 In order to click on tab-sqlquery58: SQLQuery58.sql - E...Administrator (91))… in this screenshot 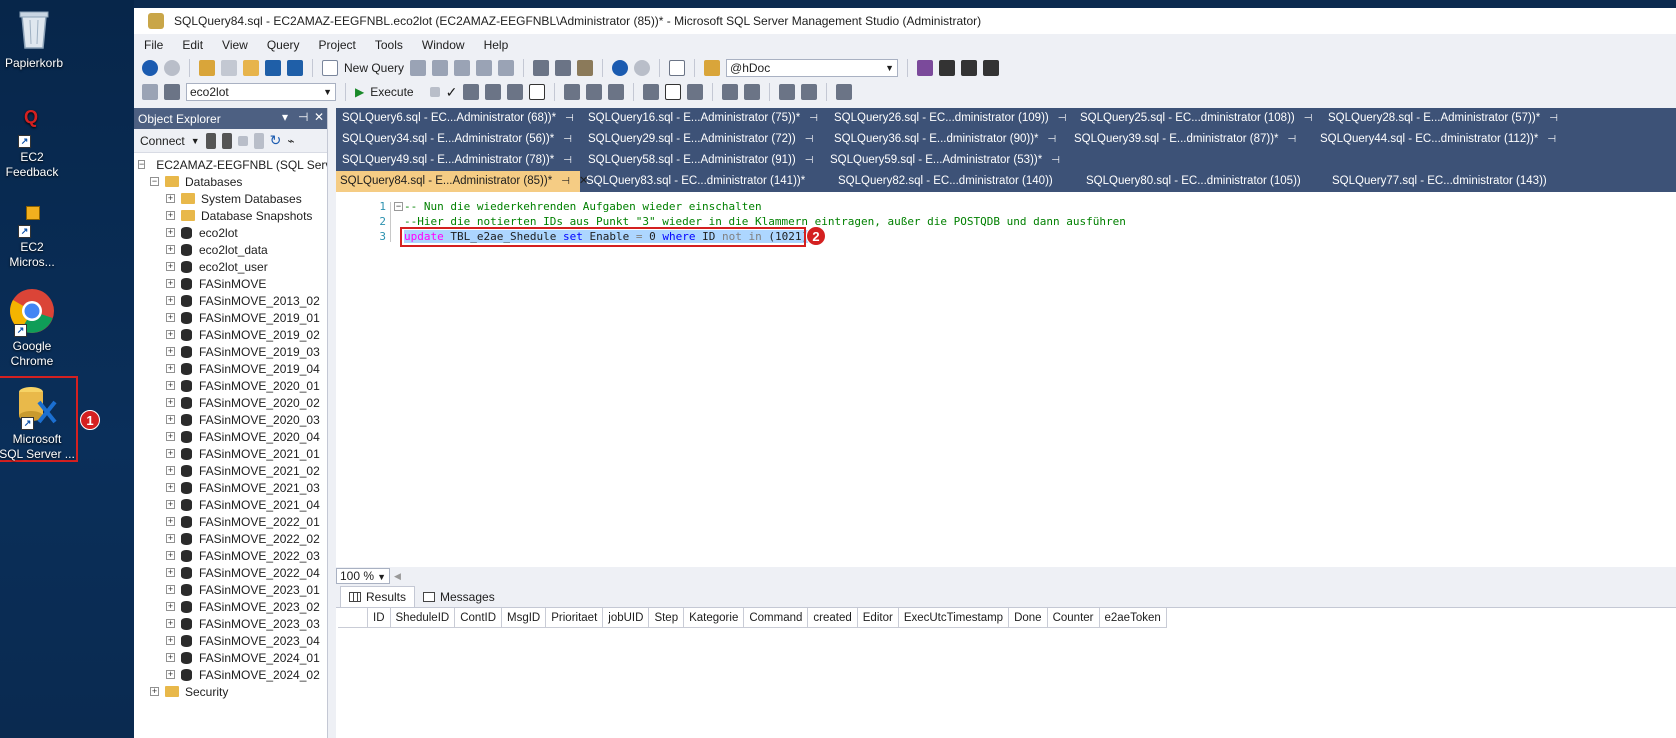, I will do `click(698, 160)`.